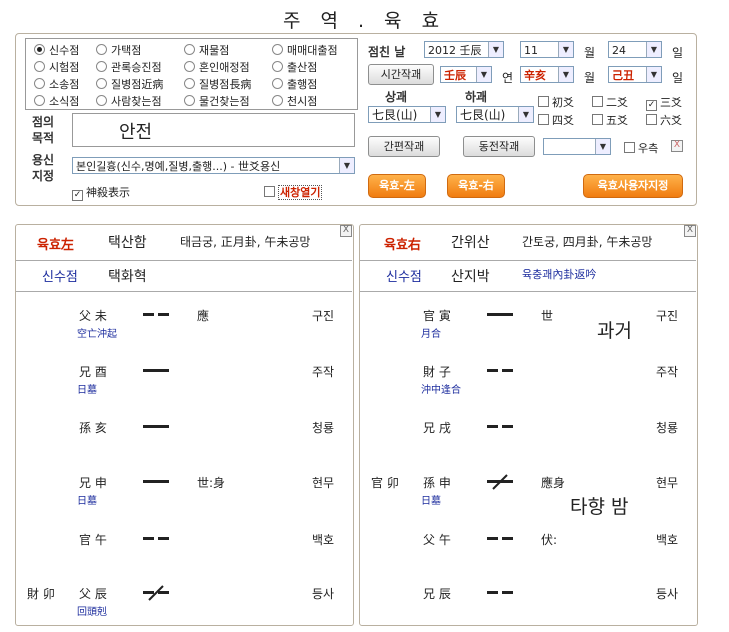  I want to click on hexagram-left-button: 육효-左, so click(397, 186).